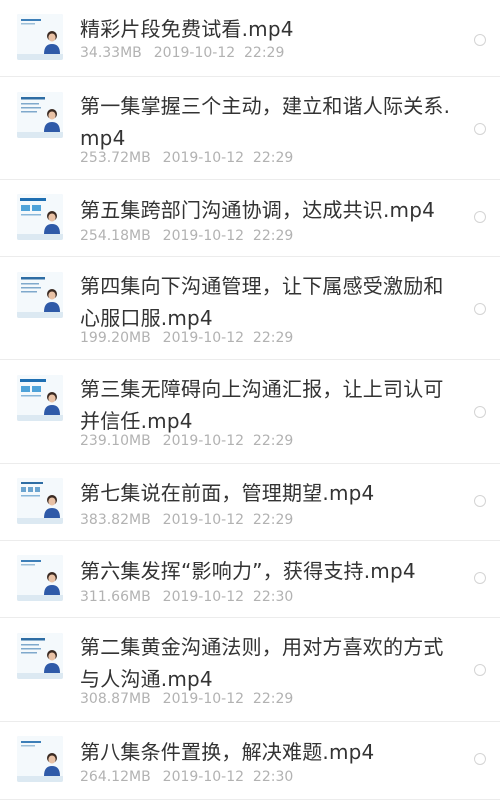 The width and height of the screenshot is (500, 800). I want to click on file-meta: 34.33MB 2019-10-12 22:29, so click(182, 53).